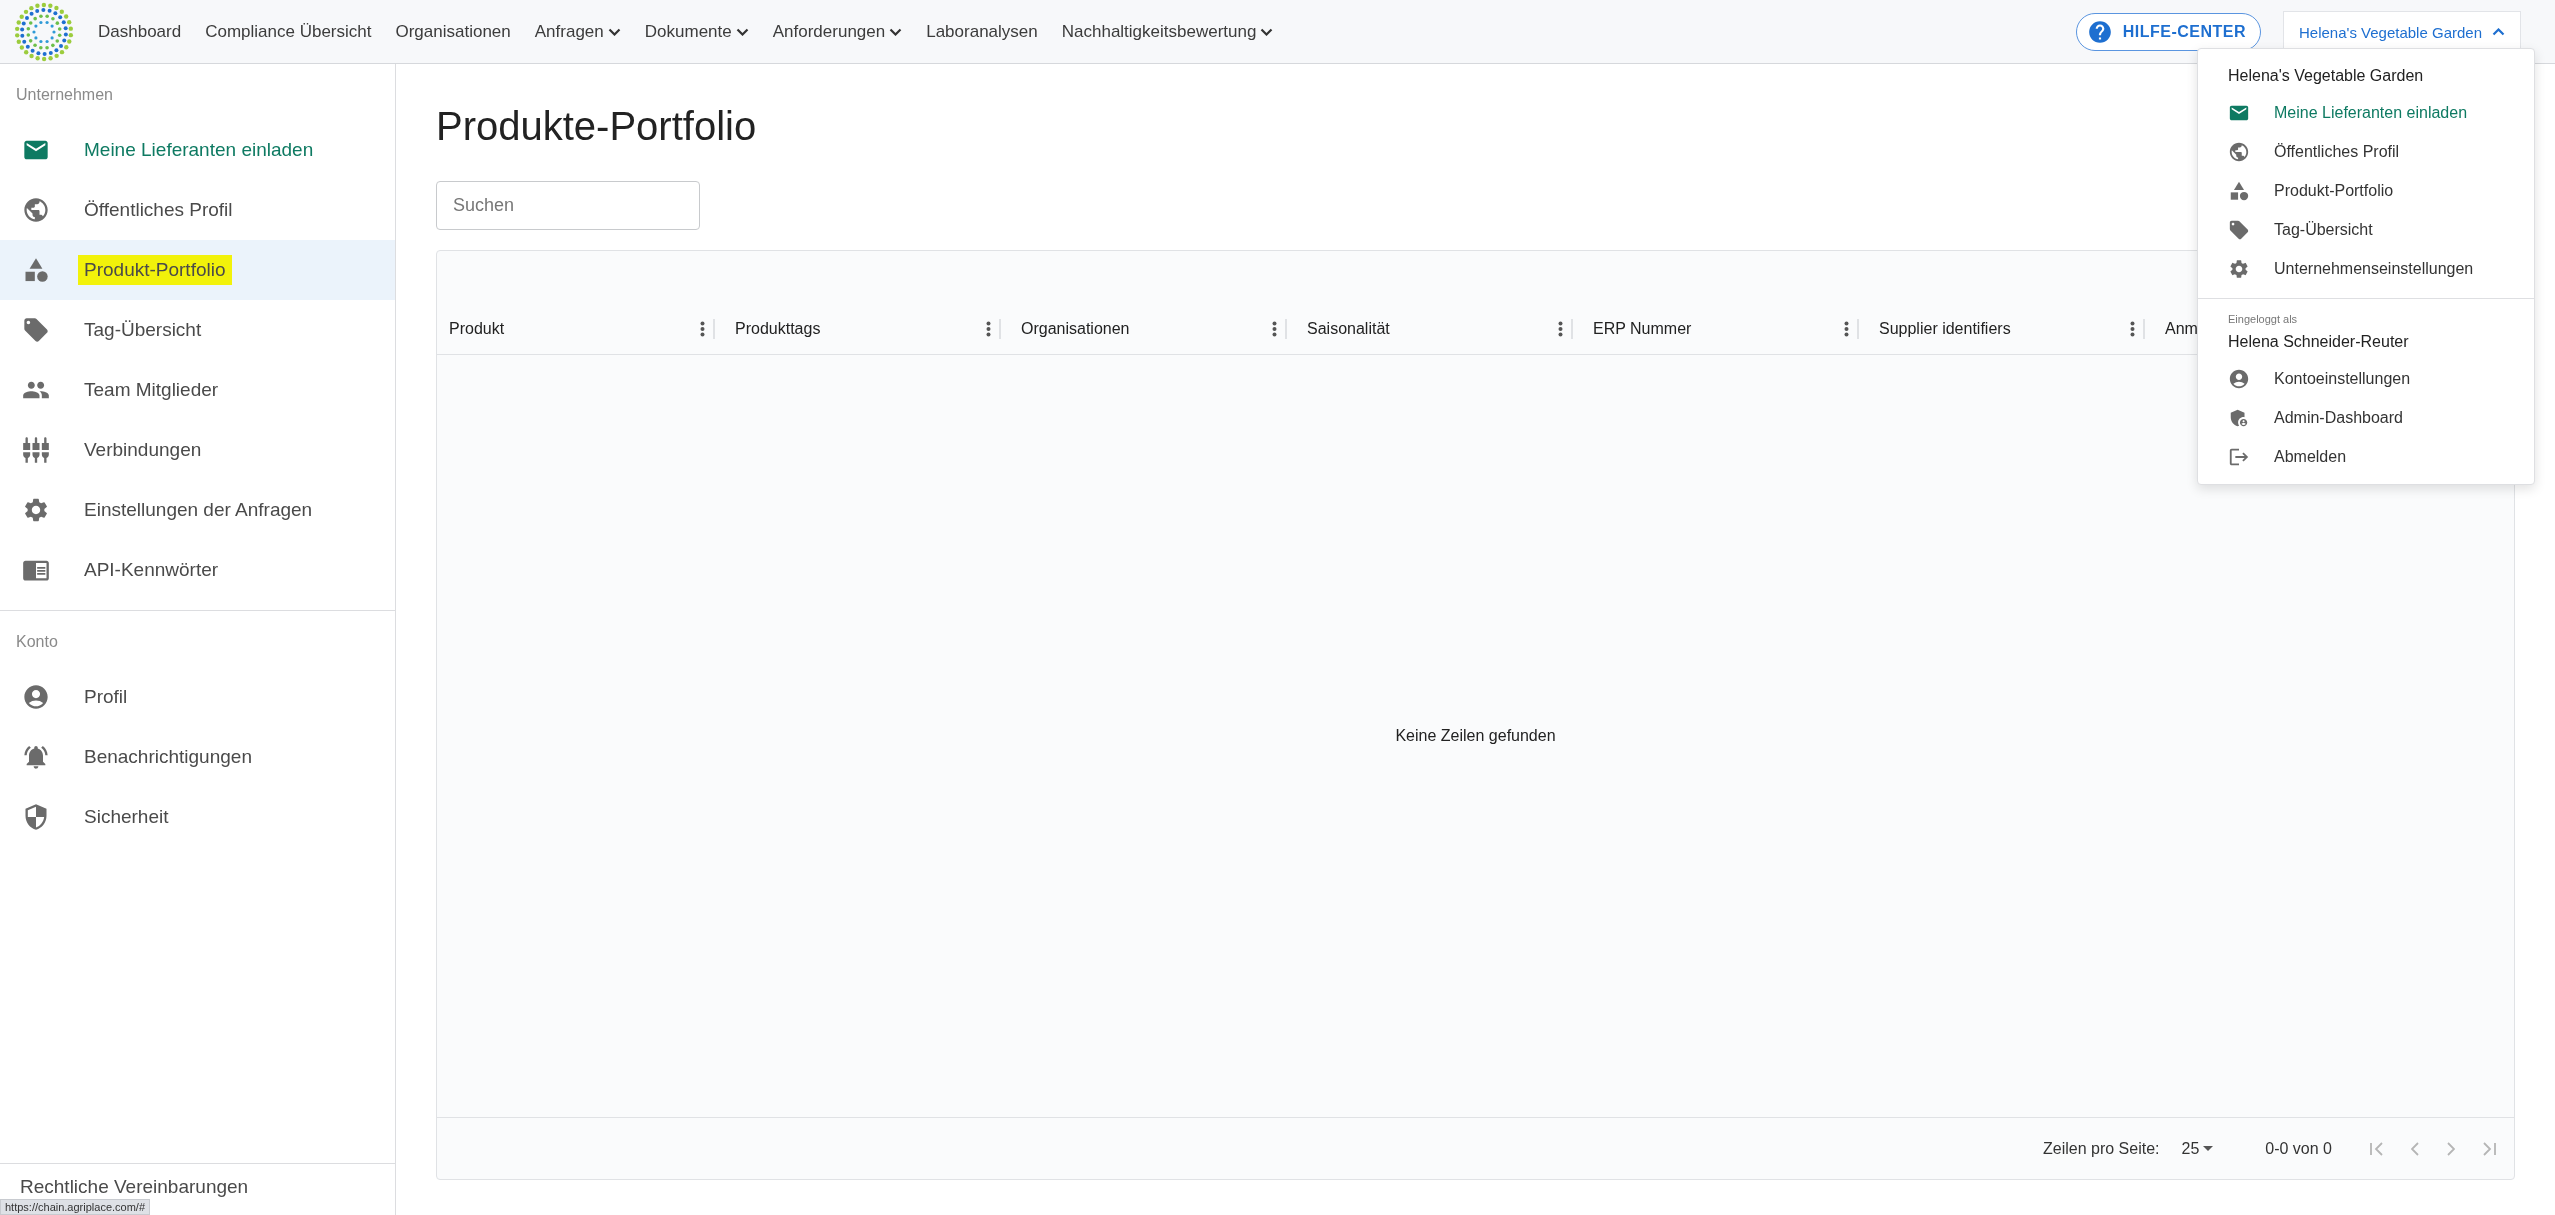 The image size is (2555, 1215). I want to click on rows-per-page-select: 25, so click(2197, 1148).